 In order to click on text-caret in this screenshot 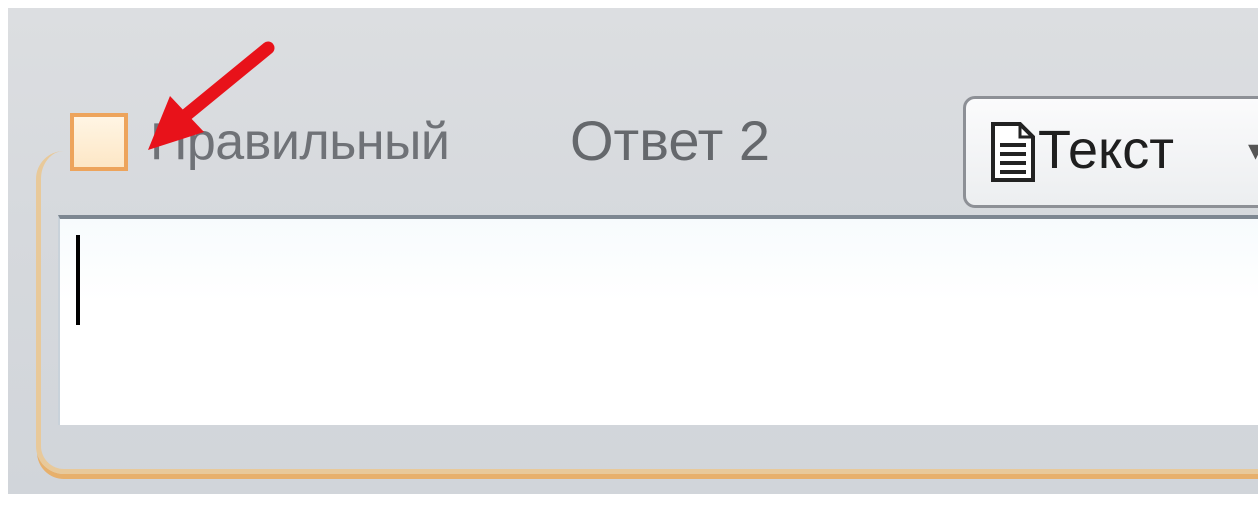, I will do `click(78, 280)`.